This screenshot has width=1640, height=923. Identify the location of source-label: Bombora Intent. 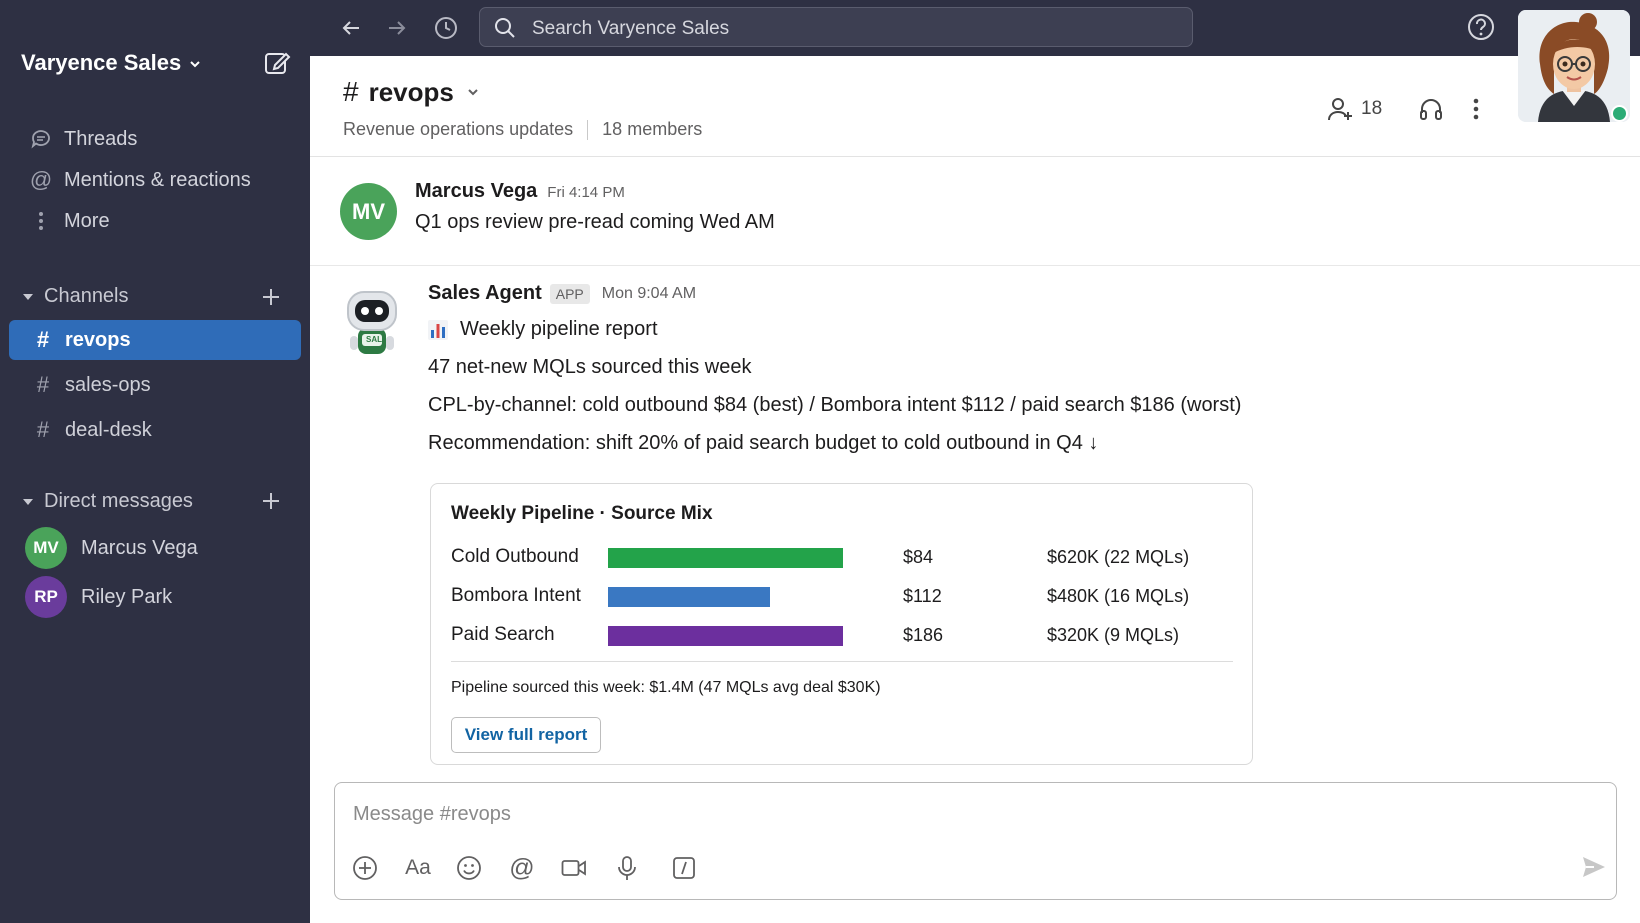
(516, 595).